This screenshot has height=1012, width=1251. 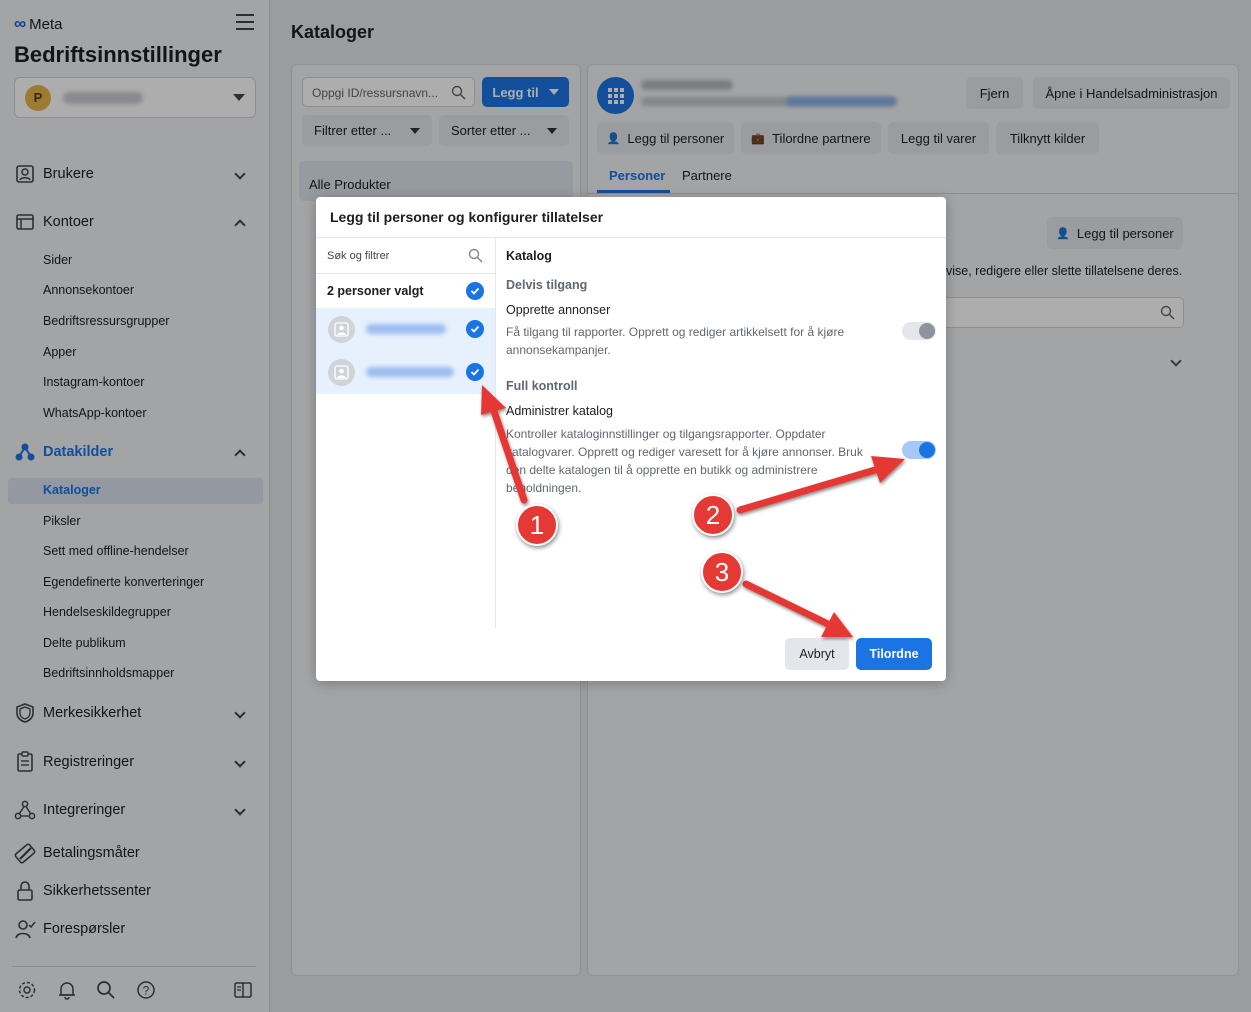 I want to click on create-ads-permission-title: Opprette annonser, so click(x=558, y=310).